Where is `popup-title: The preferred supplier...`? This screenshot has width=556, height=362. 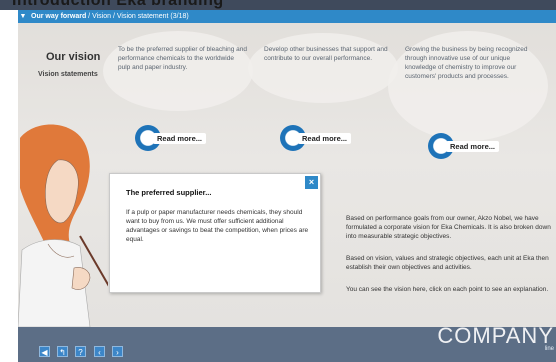 popup-title: The preferred supplier... is located at coordinates (169, 192).